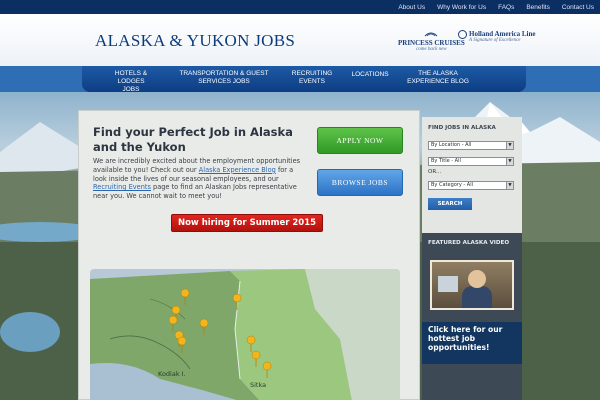  What do you see at coordinates (312, 73) in the screenshot?
I see `nav-recruiting-line1: RECRUITING` at bounding box center [312, 73].